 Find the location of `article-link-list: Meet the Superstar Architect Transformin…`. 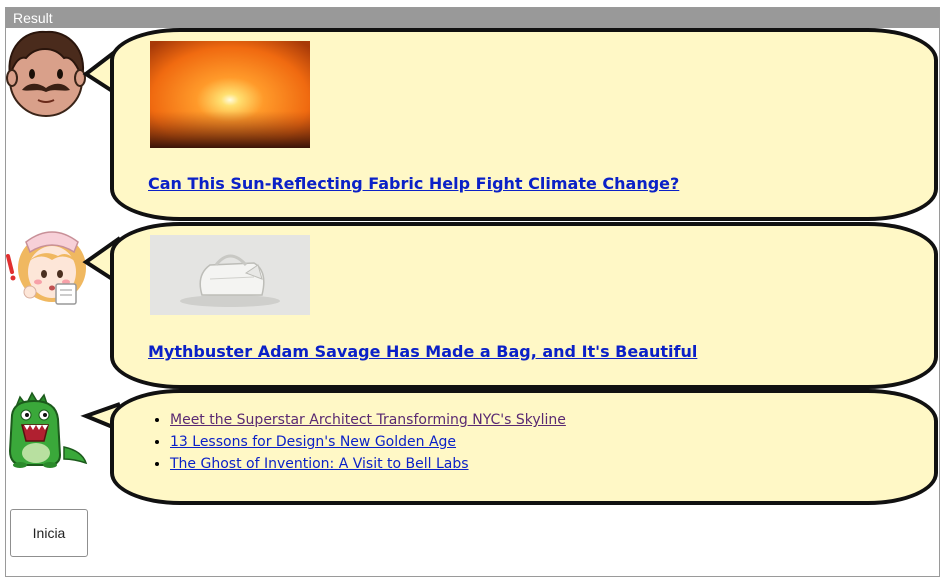

article-link-list: Meet the Superstar Architect Transformin… is located at coordinates (368, 442).